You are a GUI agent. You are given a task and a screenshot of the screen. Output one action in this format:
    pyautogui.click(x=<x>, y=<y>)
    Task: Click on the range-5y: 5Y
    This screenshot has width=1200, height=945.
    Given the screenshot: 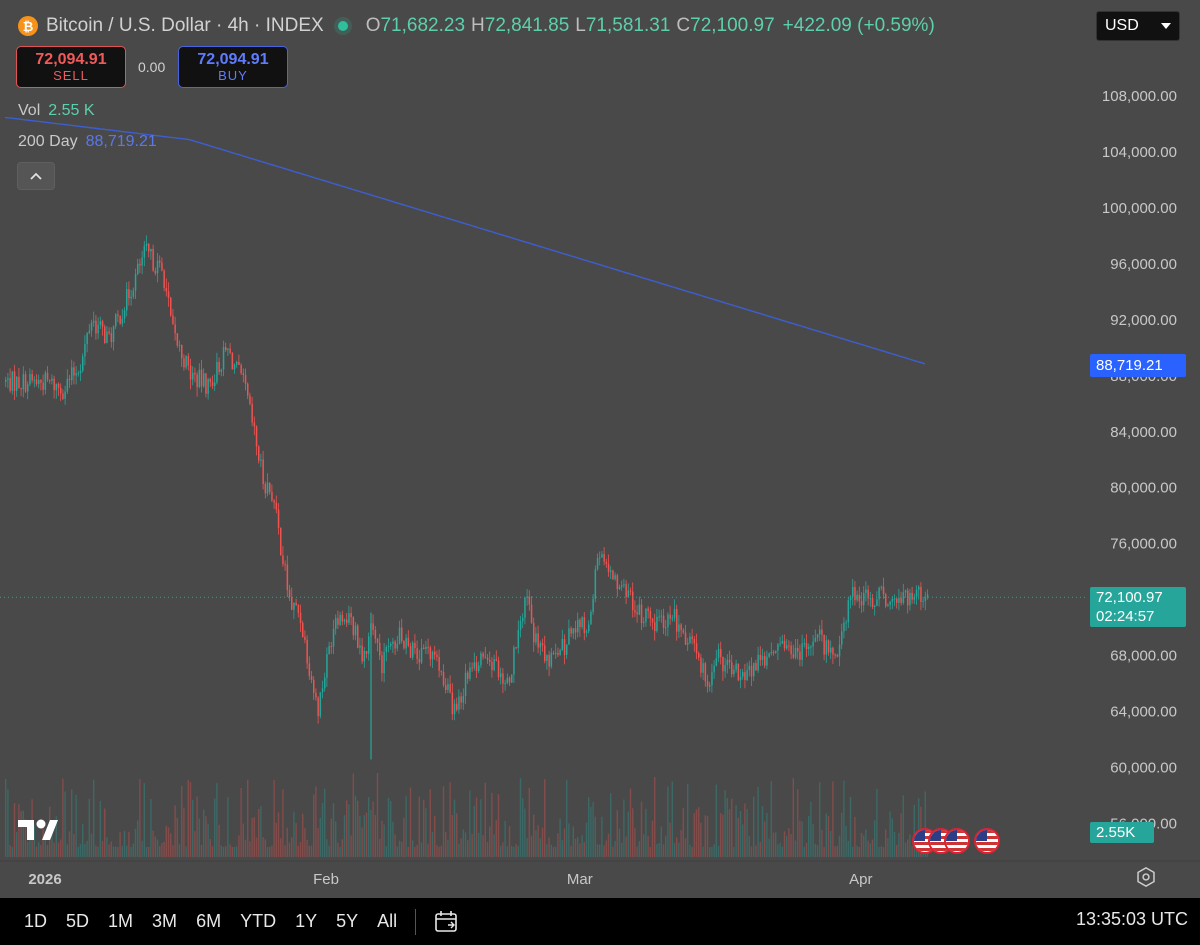 What is the action you would take?
    pyautogui.click(x=347, y=921)
    